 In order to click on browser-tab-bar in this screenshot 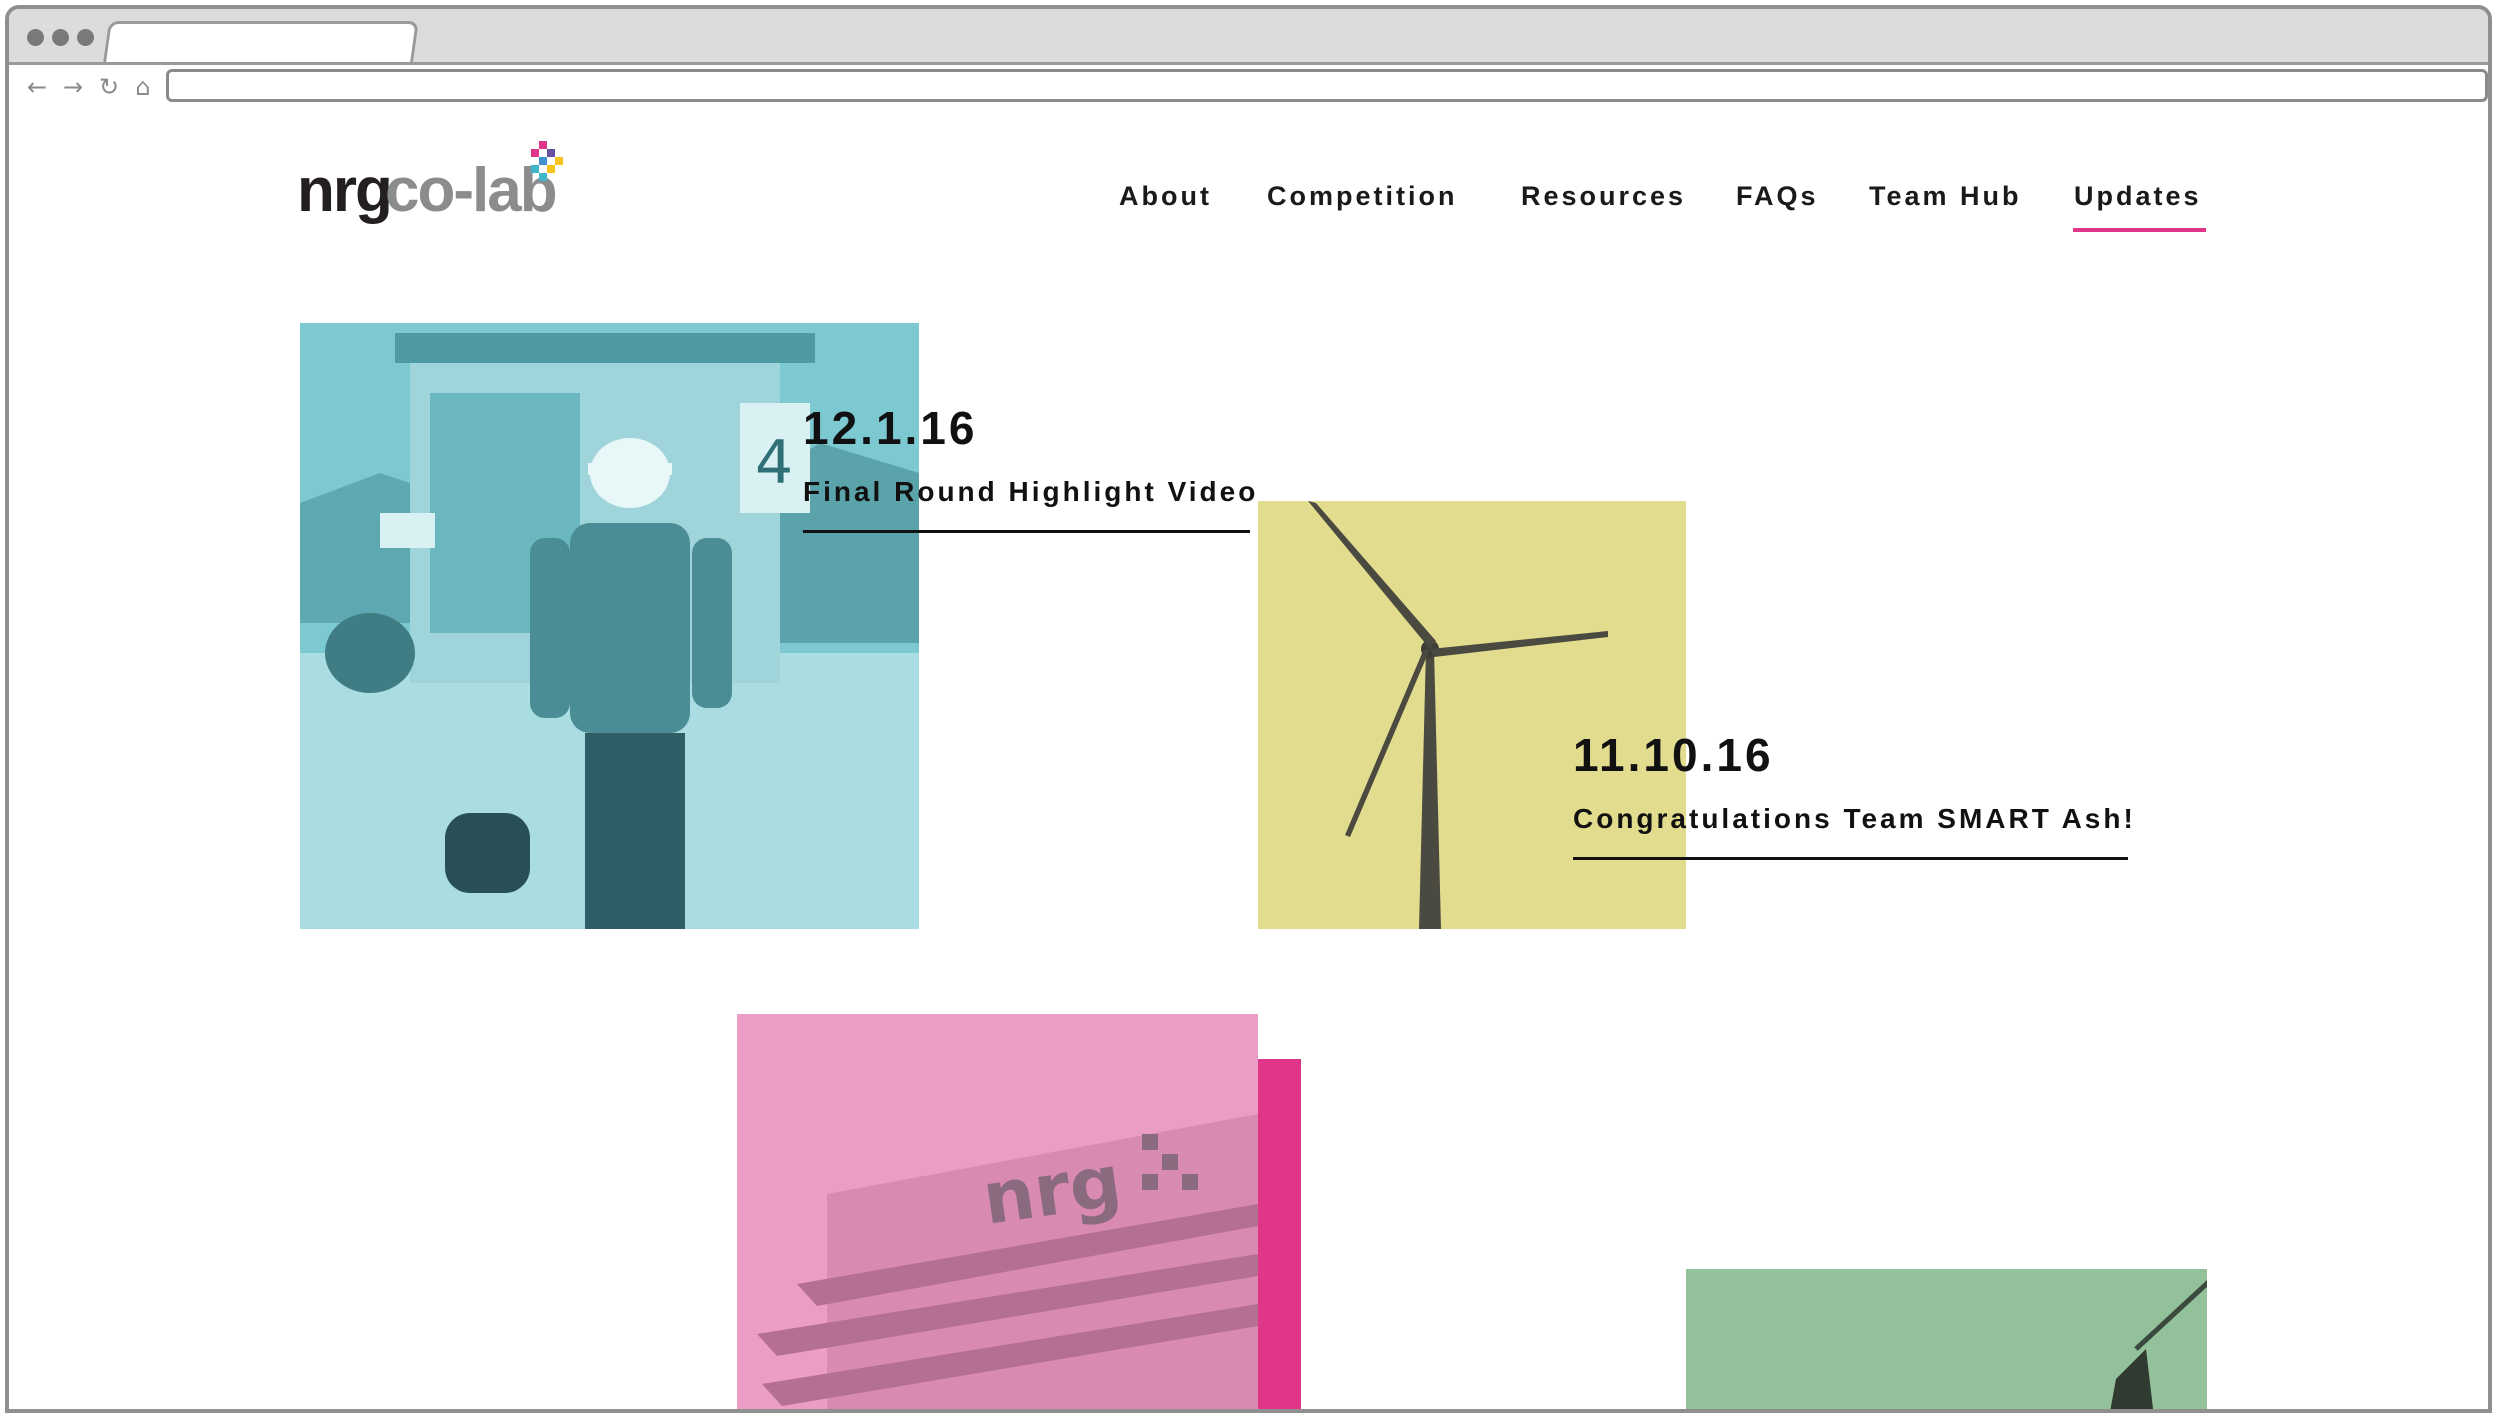, I will do `click(1248, 35)`.